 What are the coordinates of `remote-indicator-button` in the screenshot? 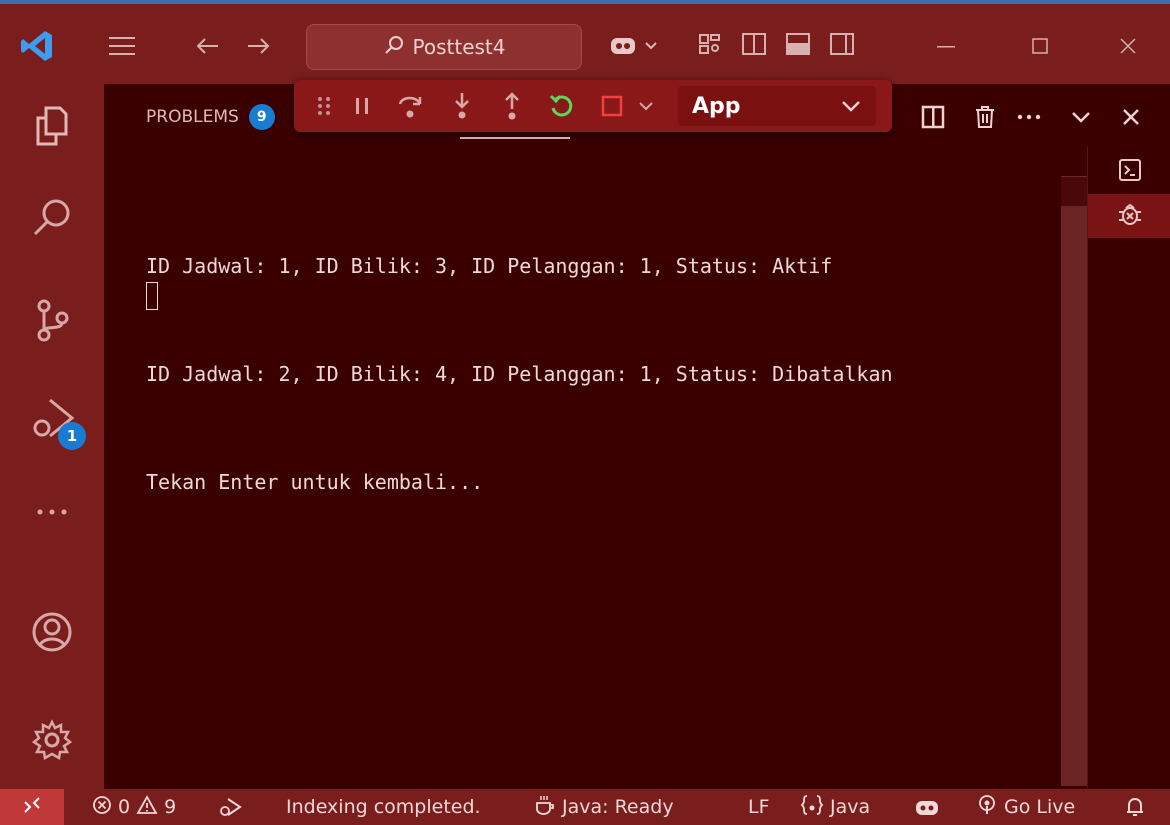 It's located at (32, 807).